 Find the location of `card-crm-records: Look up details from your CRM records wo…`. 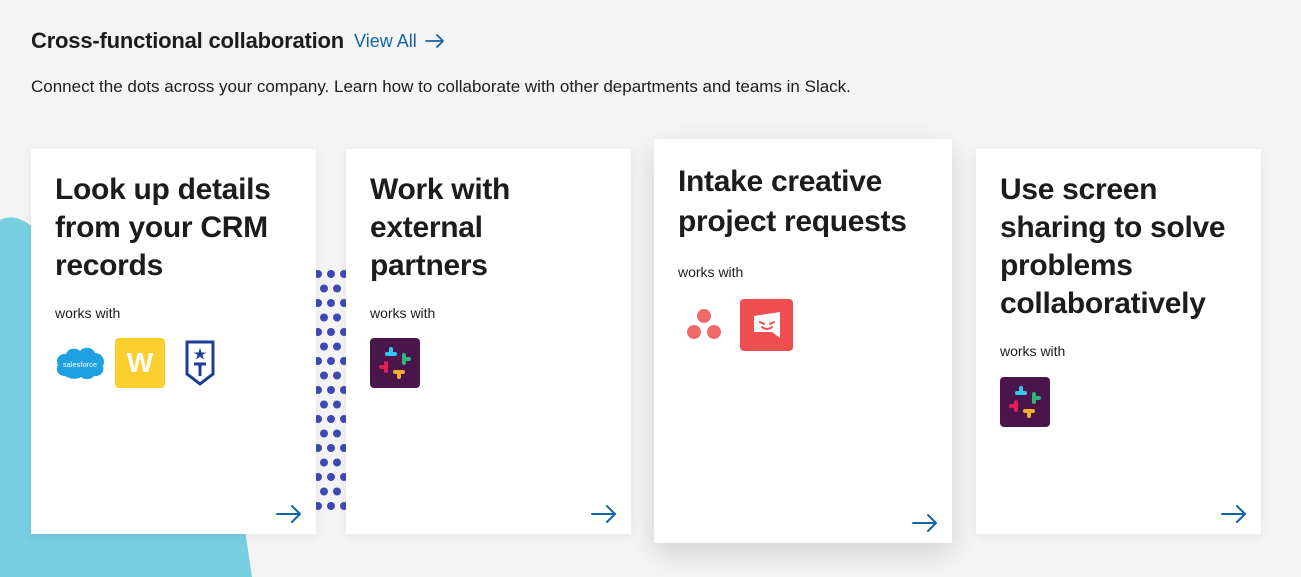

card-crm-records: Look up details from your CRM records wo… is located at coordinates (173, 341).